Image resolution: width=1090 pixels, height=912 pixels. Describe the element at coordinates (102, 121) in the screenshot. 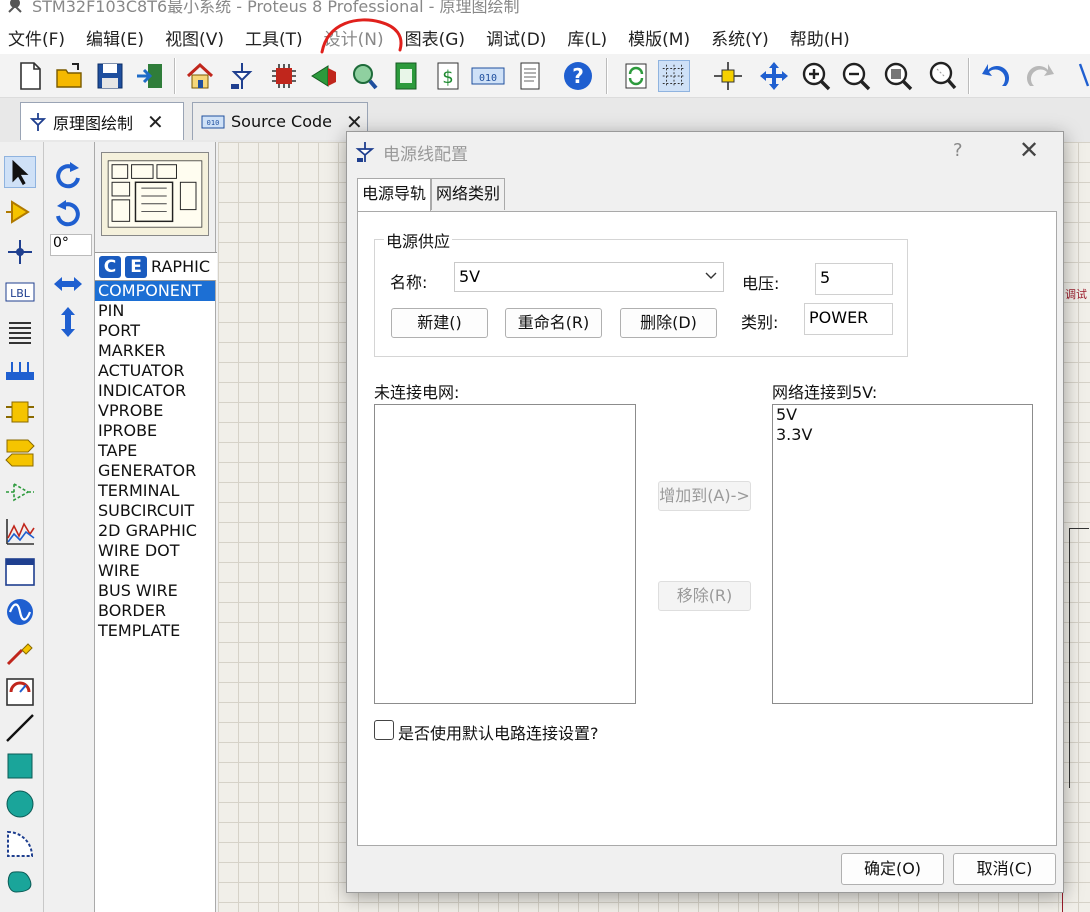

I see `tab-schematic: 原理图绘制 ✕` at that location.